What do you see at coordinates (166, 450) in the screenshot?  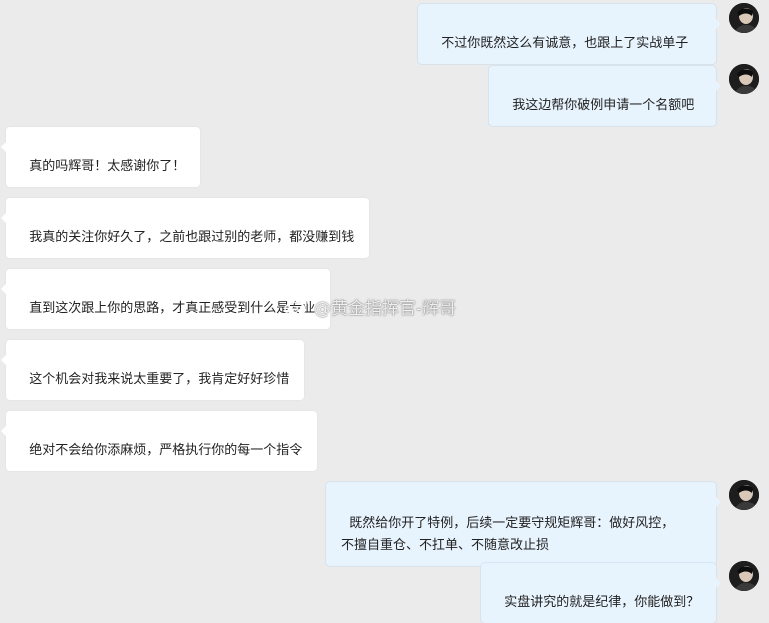 I see `message-text: 绝对不会给你添麻烦，严格执行你的每一个指令` at bounding box center [166, 450].